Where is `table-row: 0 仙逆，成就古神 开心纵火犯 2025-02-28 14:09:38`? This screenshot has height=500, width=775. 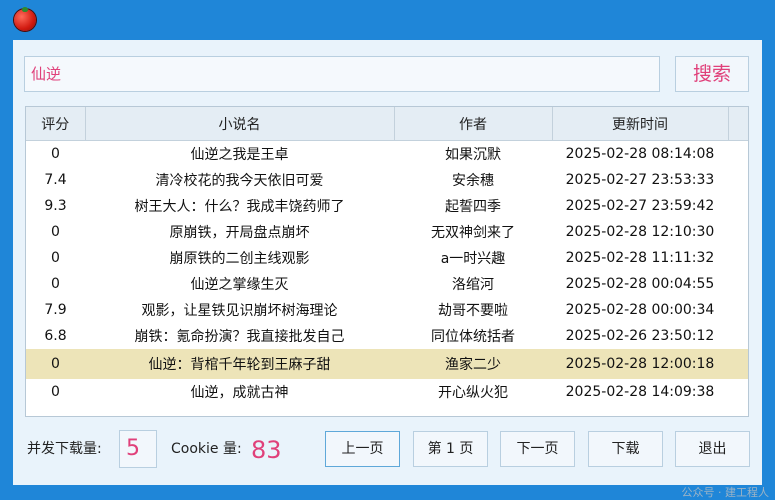
table-row: 0 仙逆，成就古神 开心纵火犯 2025-02-28 14:09:38 is located at coordinates (387, 392).